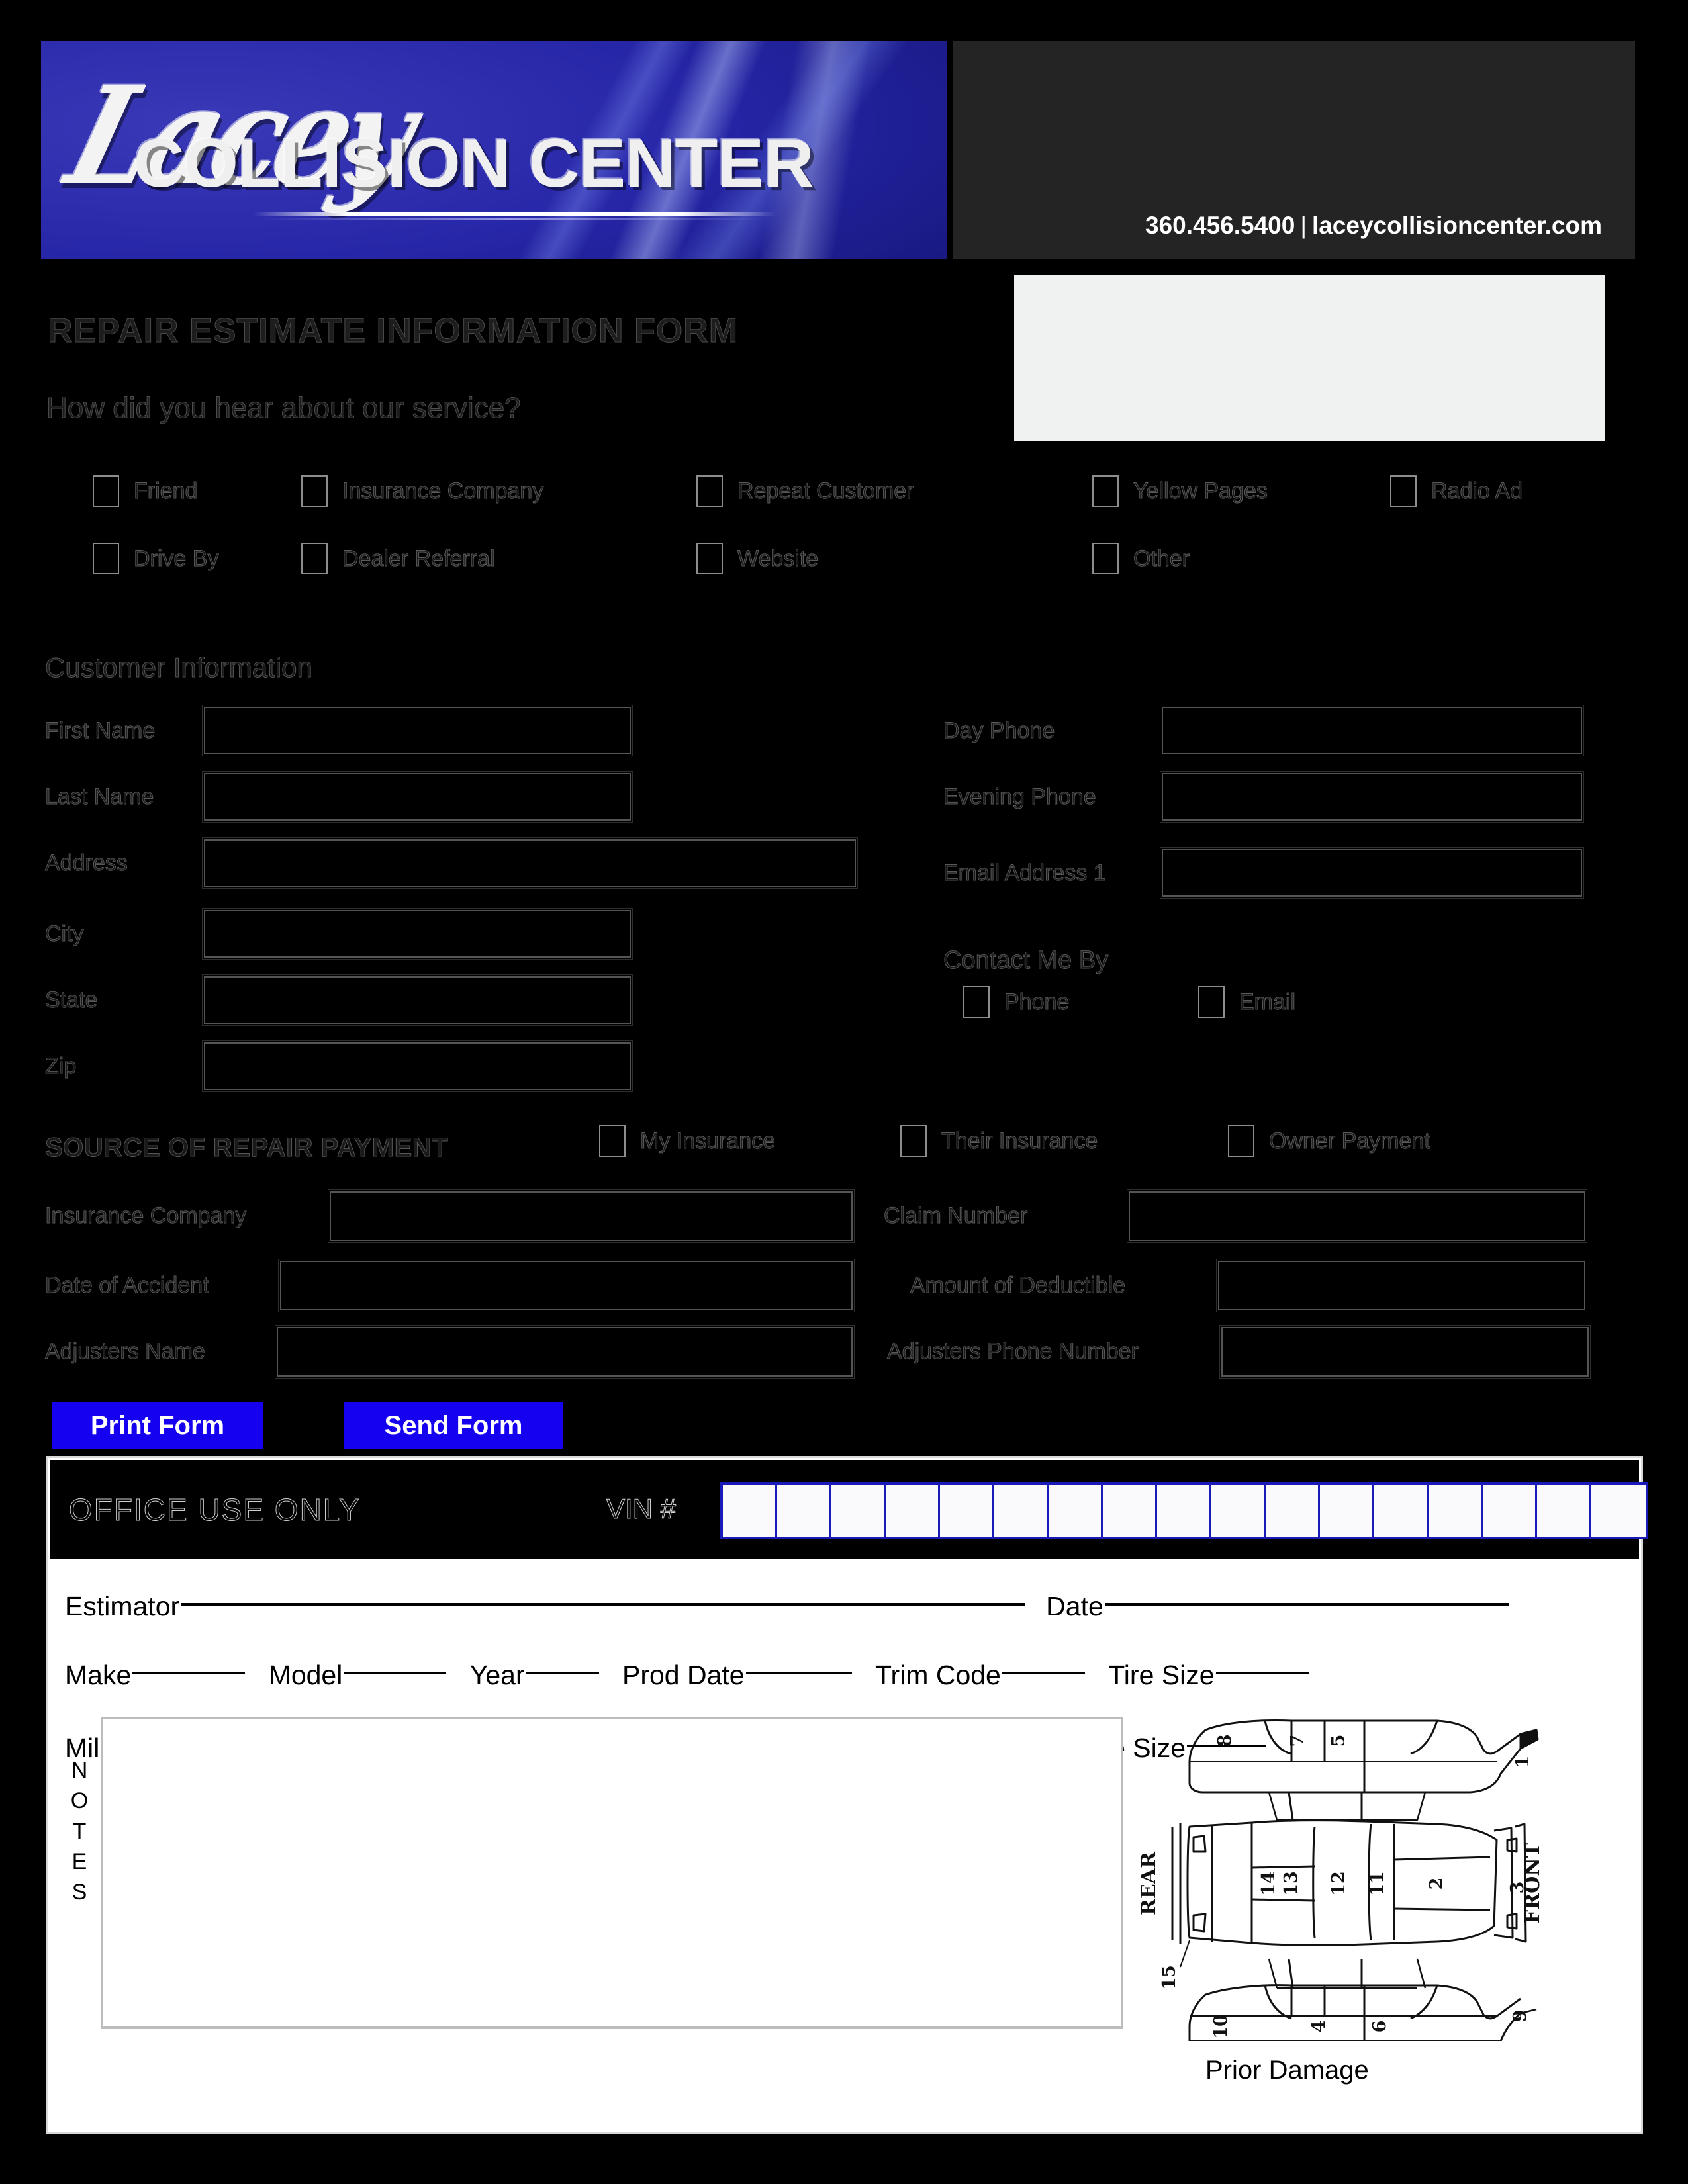 The height and width of the screenshot is (2184, 1688). What do you see at coordinates (1357, 1216) in the screenshot?
I see `claim-number-input` at bounding box center [1357, 1216].